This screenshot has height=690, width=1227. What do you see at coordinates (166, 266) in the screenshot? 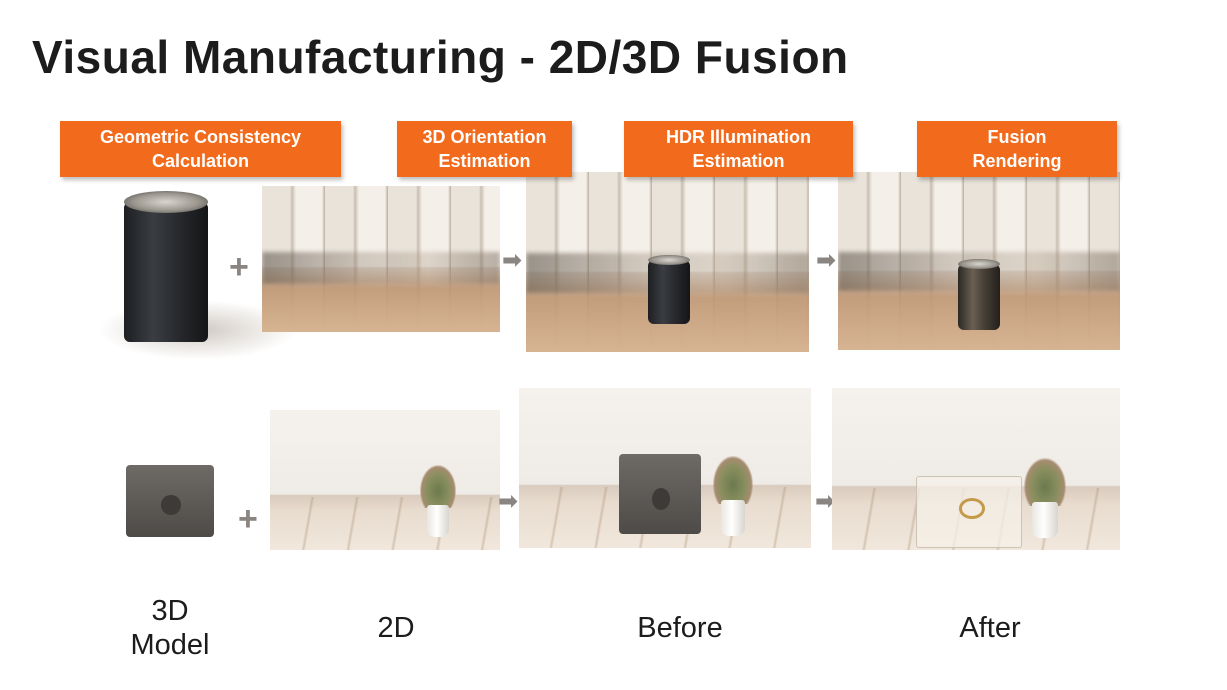
I see `3d-model-can-image` at bounding box center [166, 266].